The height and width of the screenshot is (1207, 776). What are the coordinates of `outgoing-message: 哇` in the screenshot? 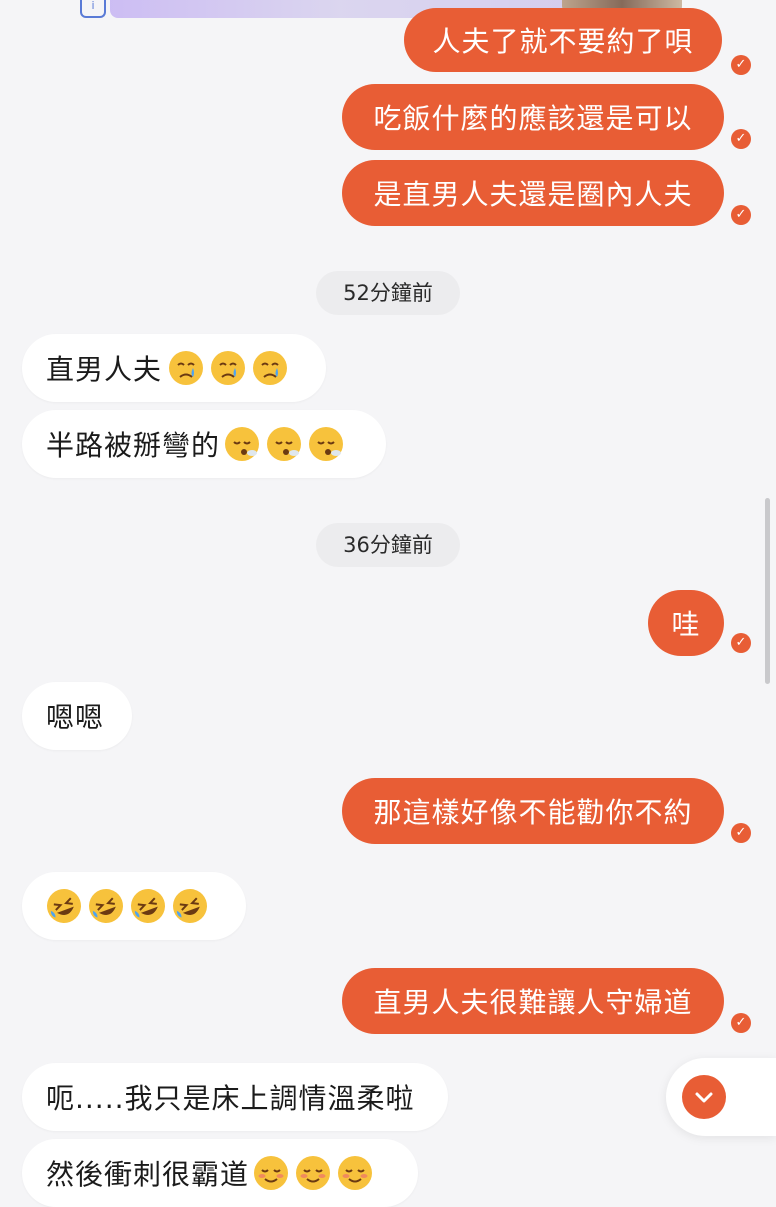 It's located at (686, 623).